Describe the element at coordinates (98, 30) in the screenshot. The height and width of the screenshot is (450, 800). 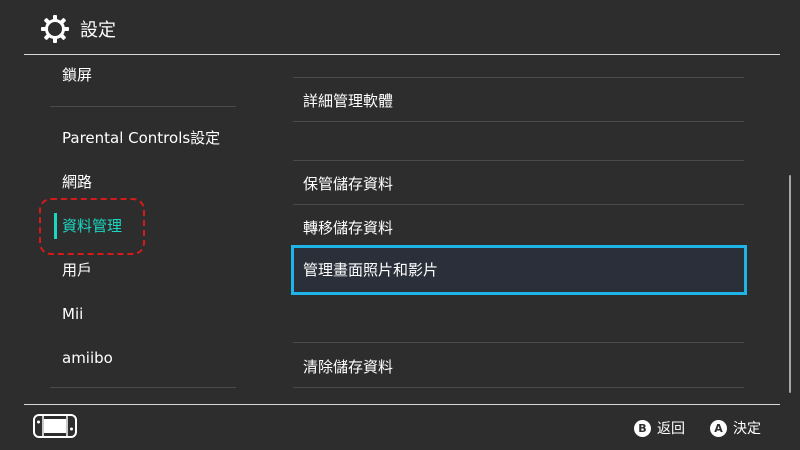
I see `page-title: 設定` at that location.